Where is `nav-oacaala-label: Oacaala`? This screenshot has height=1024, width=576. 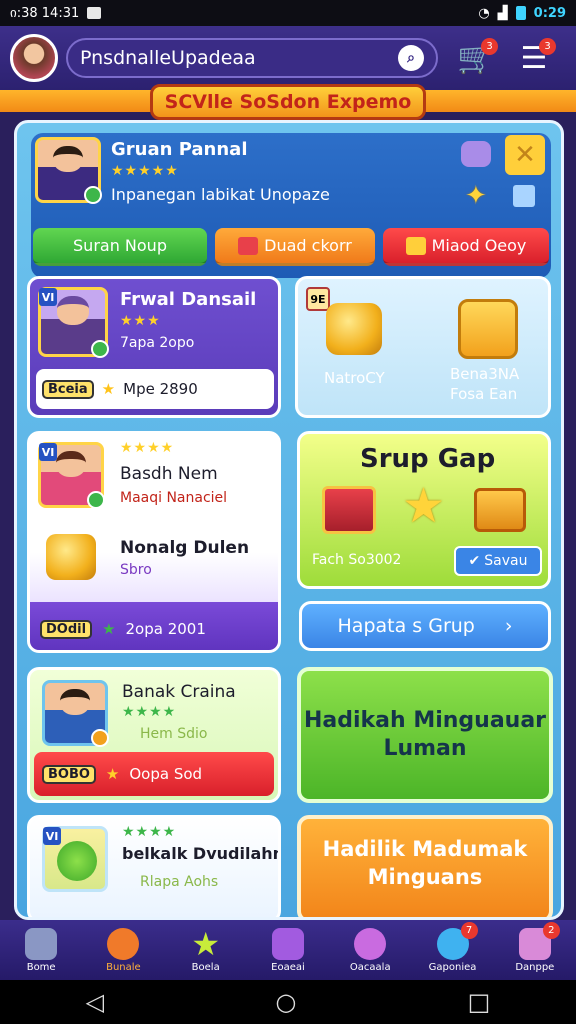
nav-oacaala-label: Oacaala is located at coordinates (370, 967).